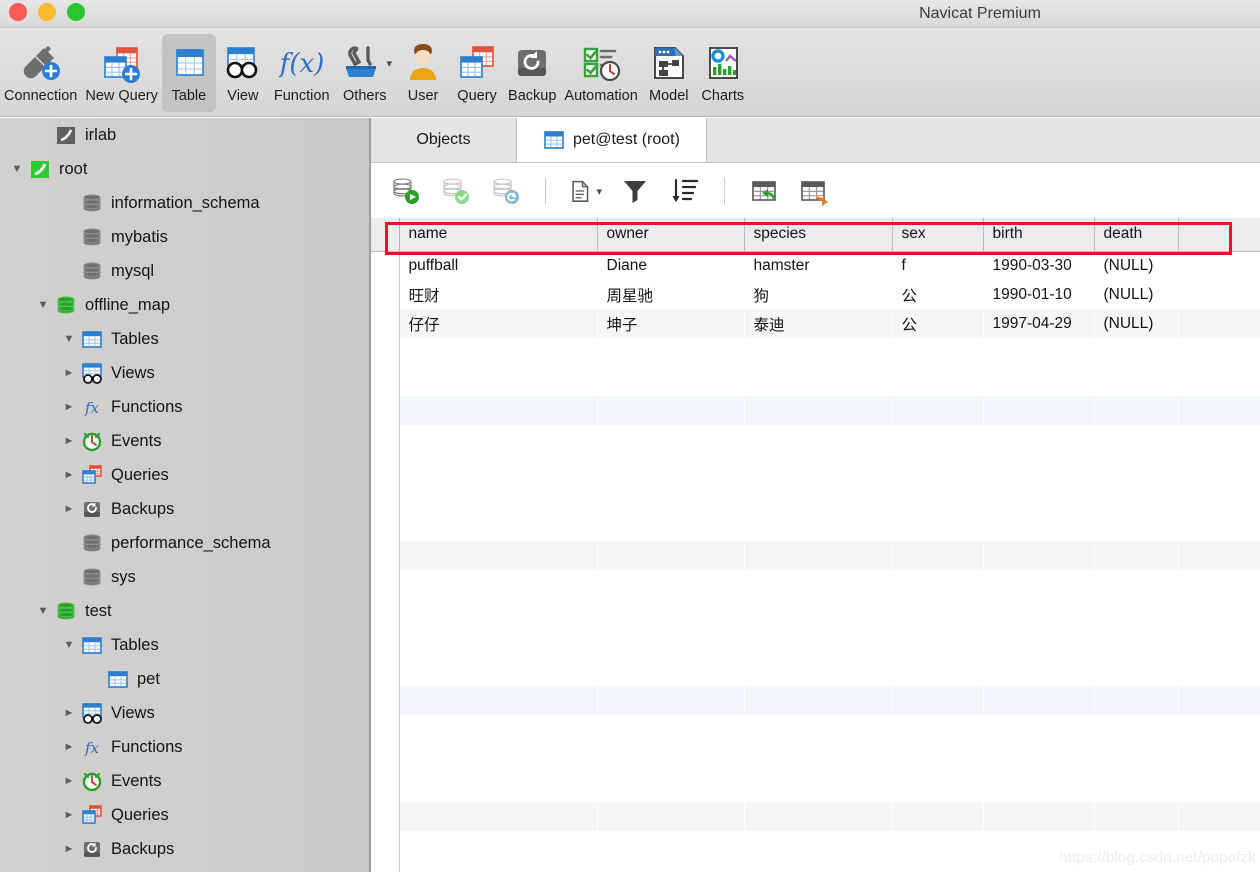  What do you see at coordinates (302, 63) in the screenshot?
I see `function-fx-icon: f(x)` at bounding box center [302, 63].